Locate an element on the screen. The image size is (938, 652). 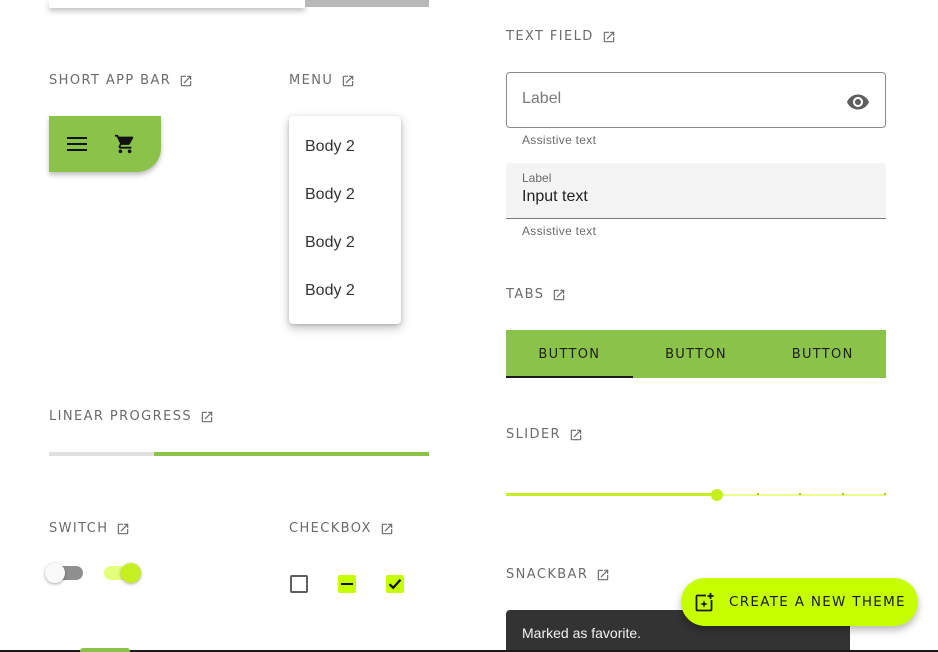
new-theme-icon is located at coordinates (705, 602).